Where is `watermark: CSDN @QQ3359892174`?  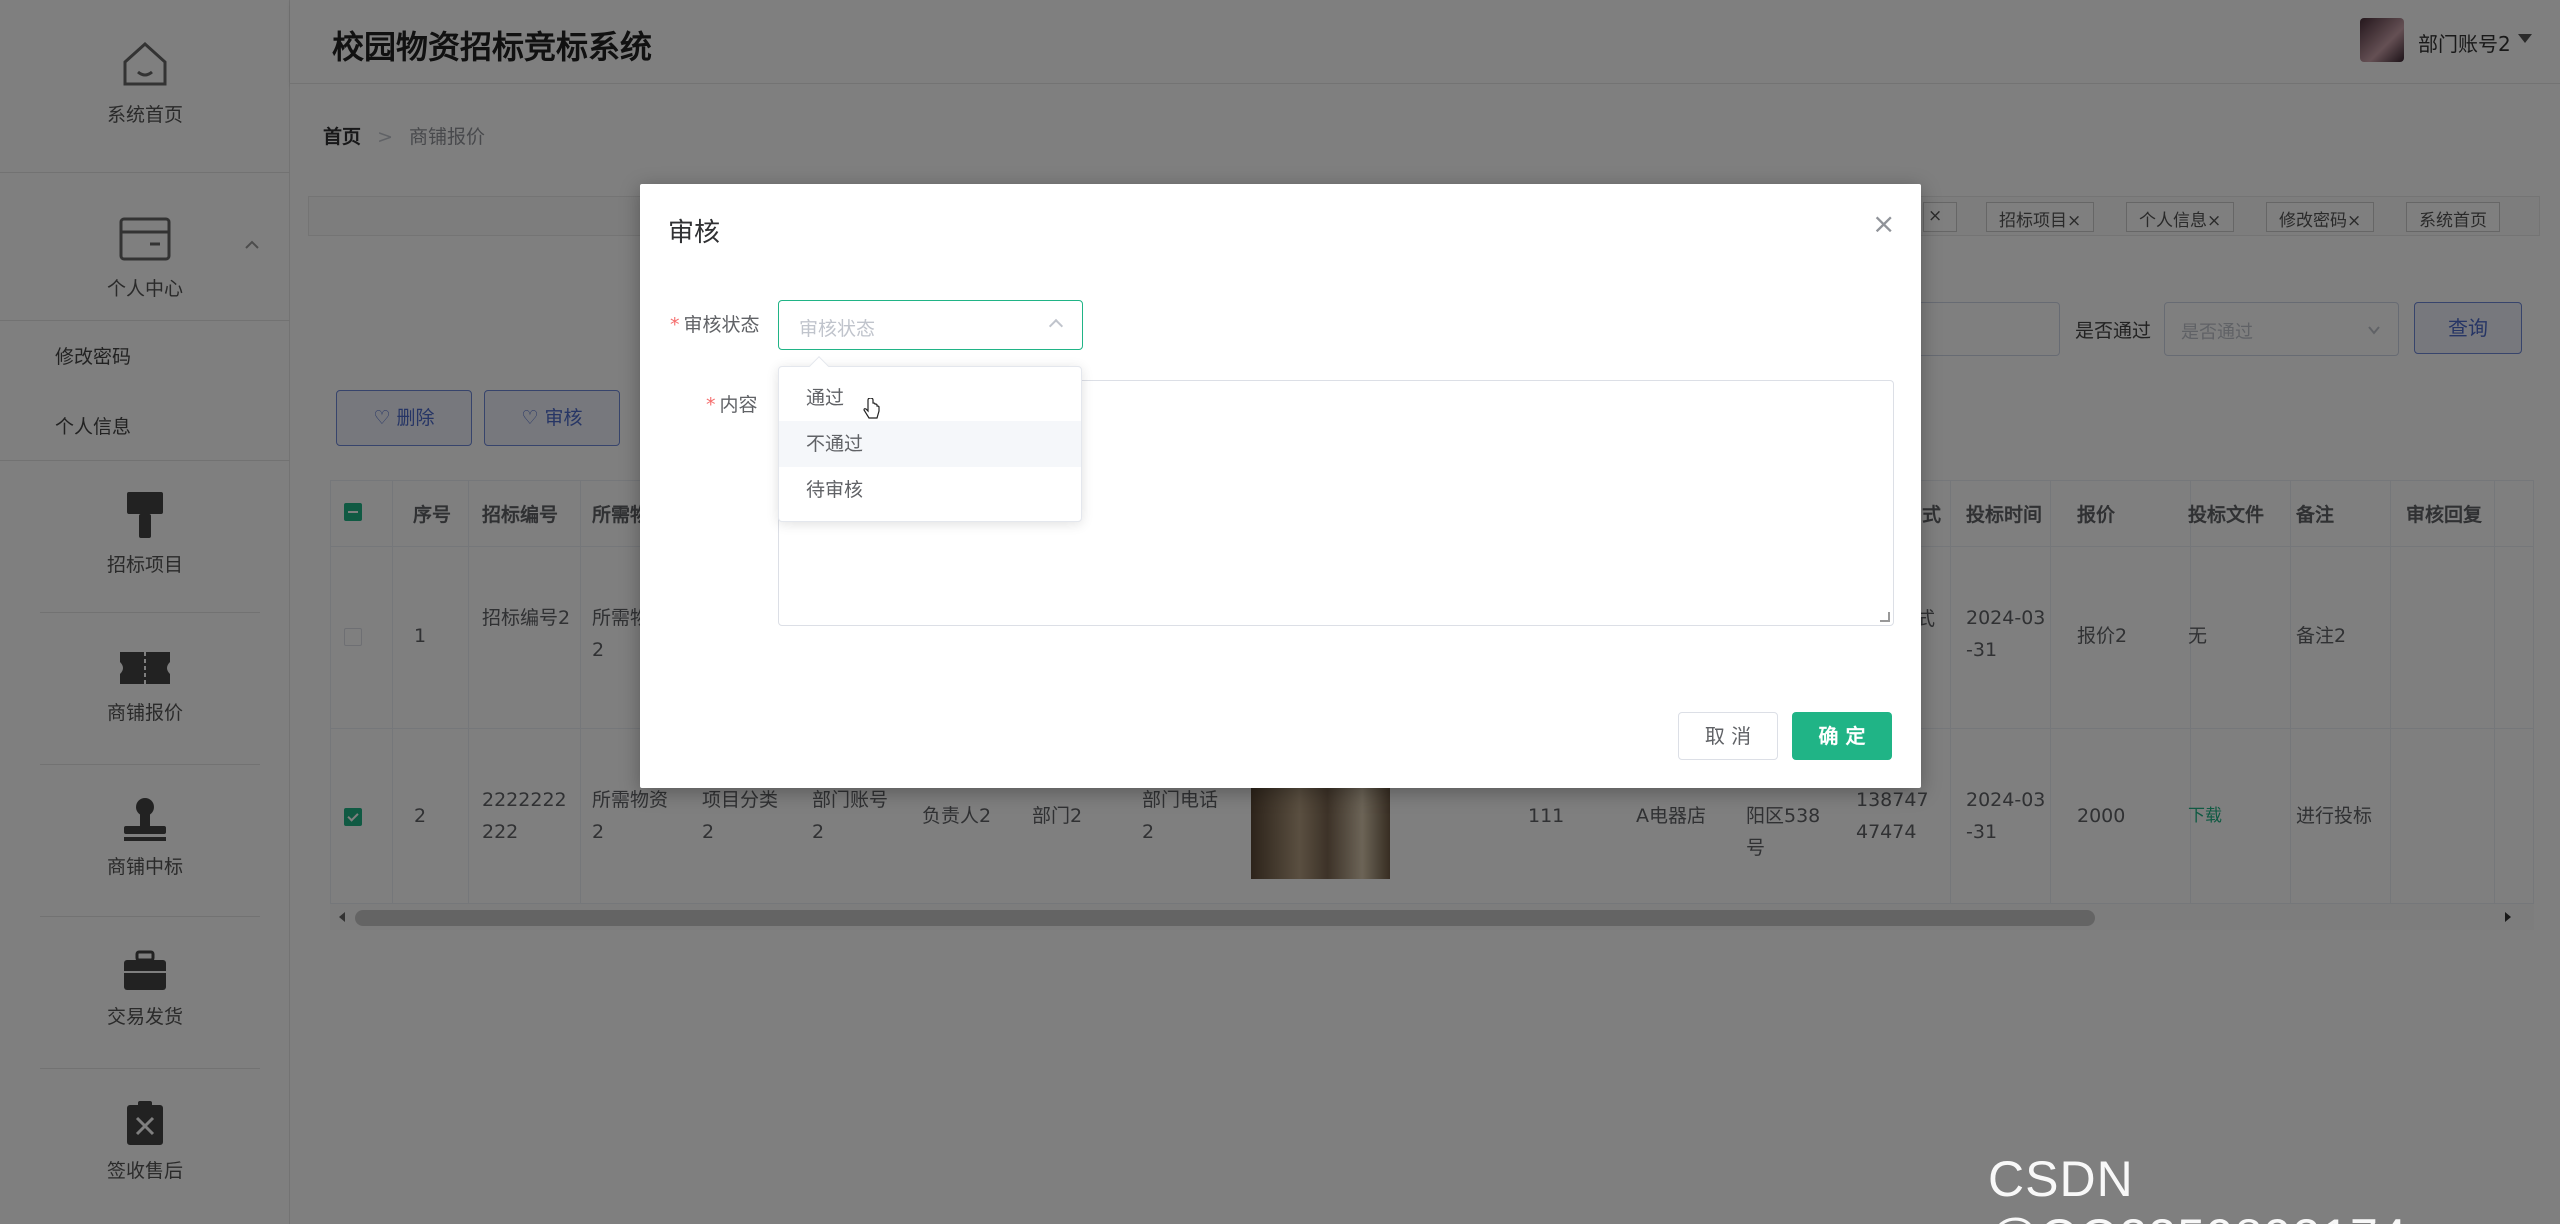 watermark: CSDN @QQ3359892174 is located at coordinates (2197, 1187).